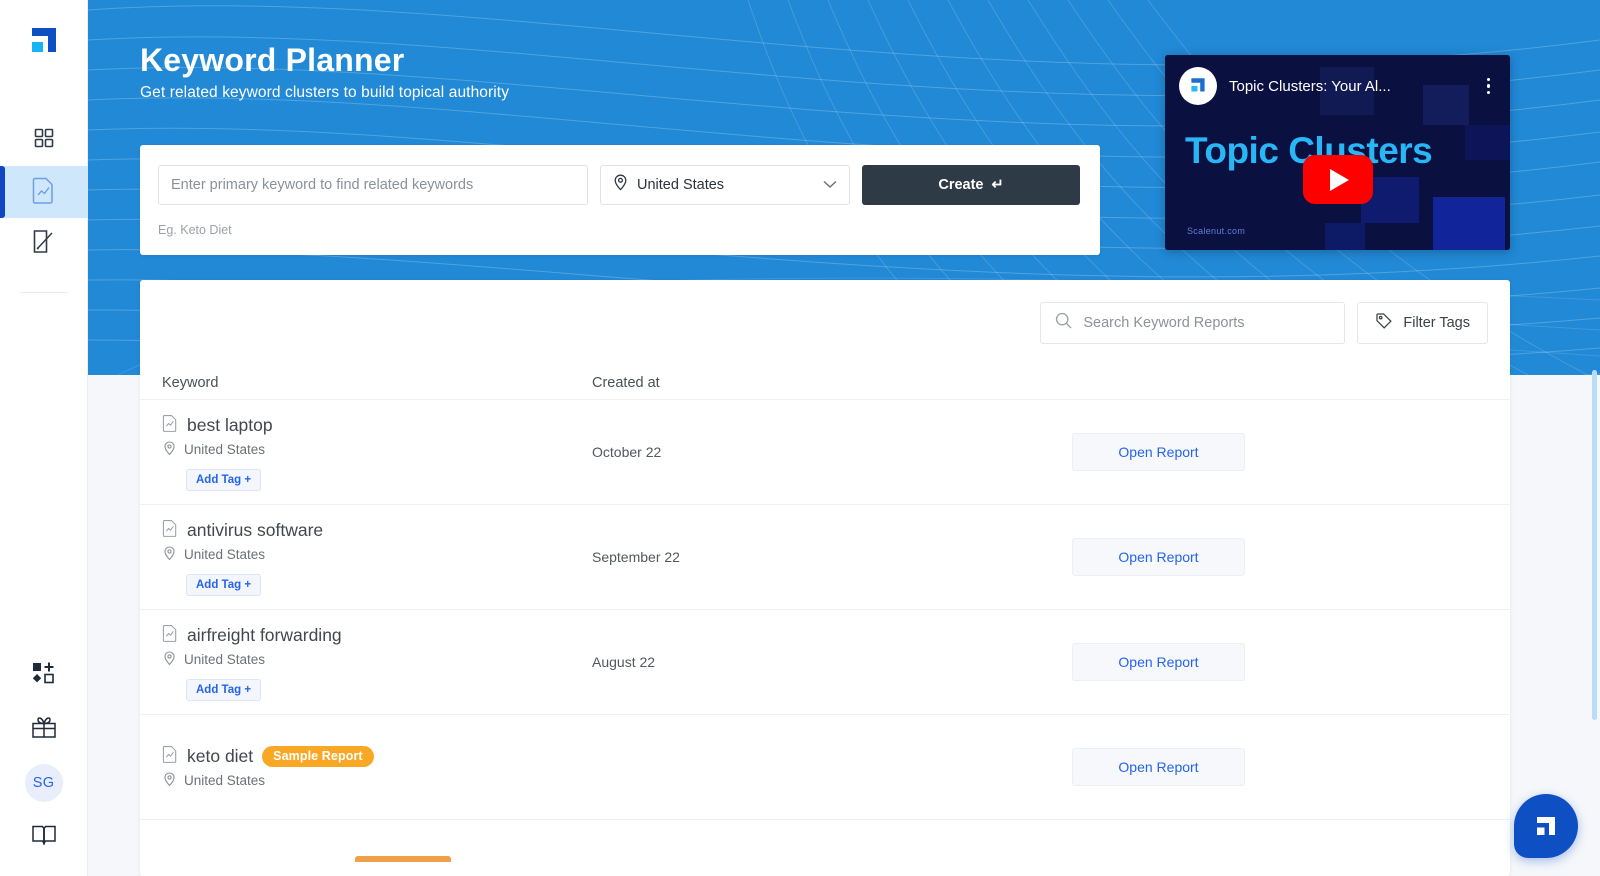 The height and width of the screenshot is (876, 1600). Describe the element at coordinates (44, 42) in the screenshot. I see `scalenut-logo` at that location.